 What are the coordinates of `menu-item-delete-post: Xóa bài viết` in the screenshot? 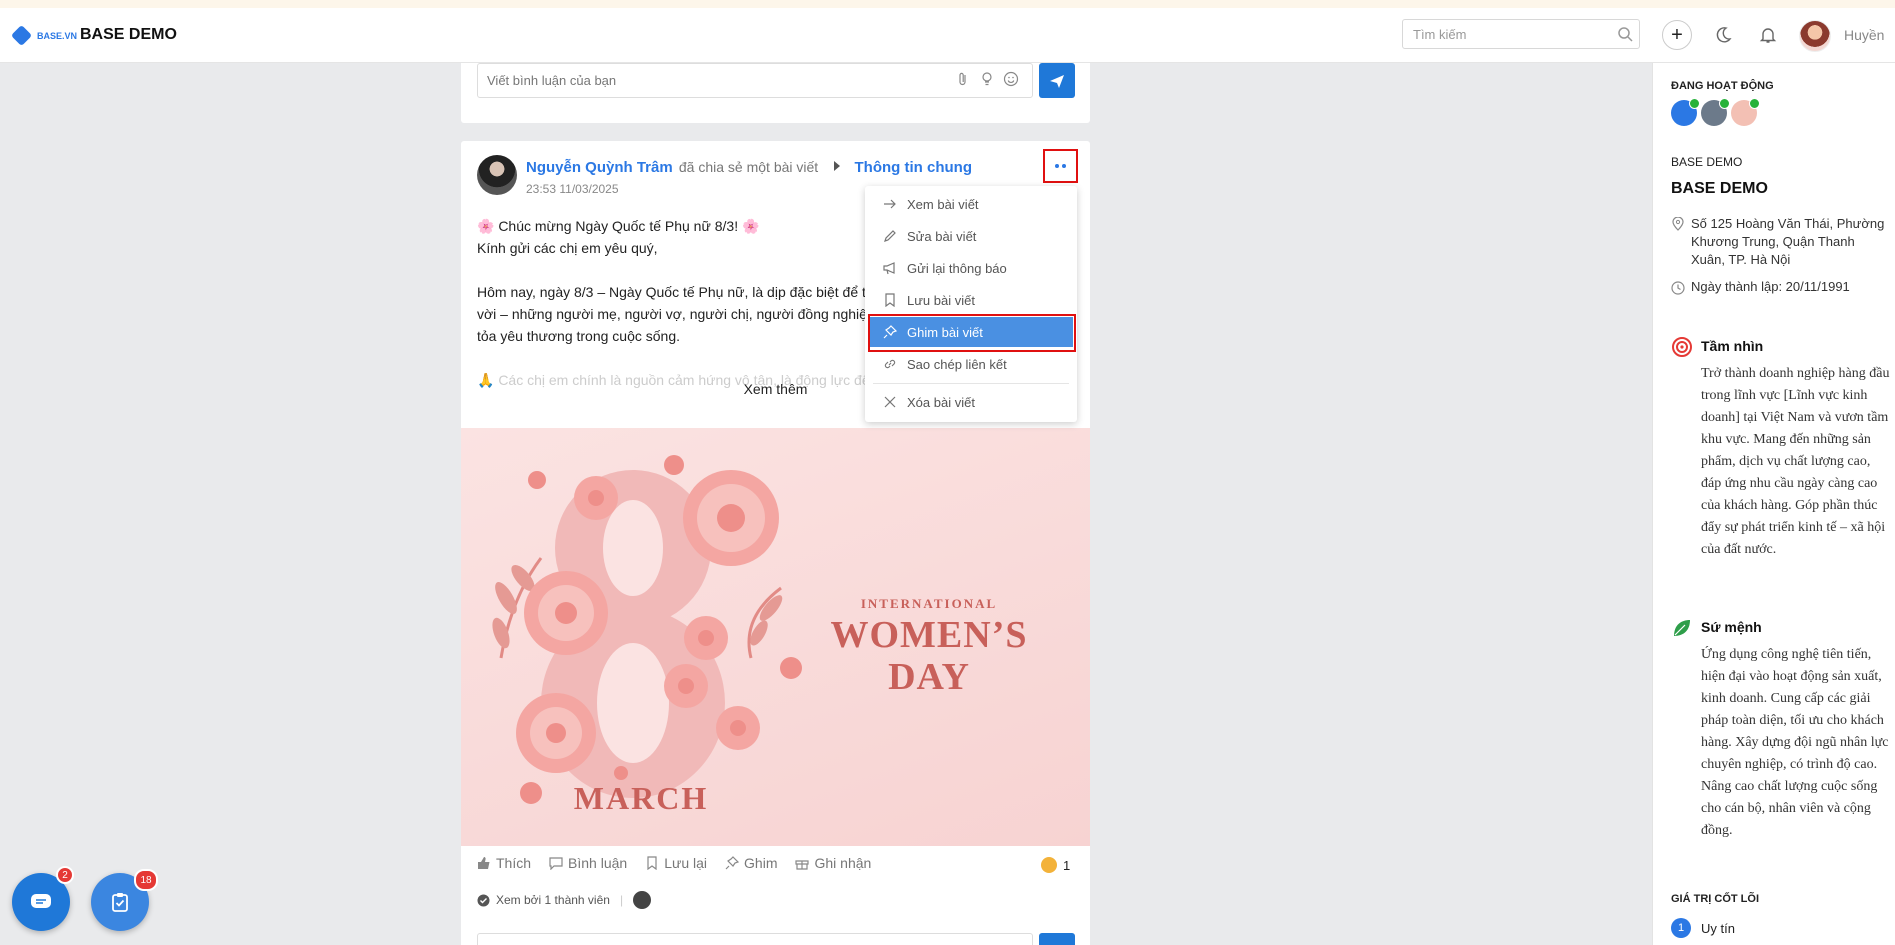 It's located at (971, 402).